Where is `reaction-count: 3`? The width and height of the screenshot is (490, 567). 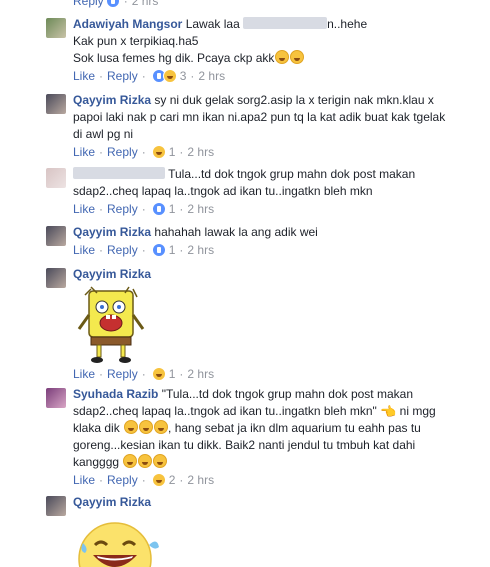 reaction-count: 3 is located at coordinates (183, 75).